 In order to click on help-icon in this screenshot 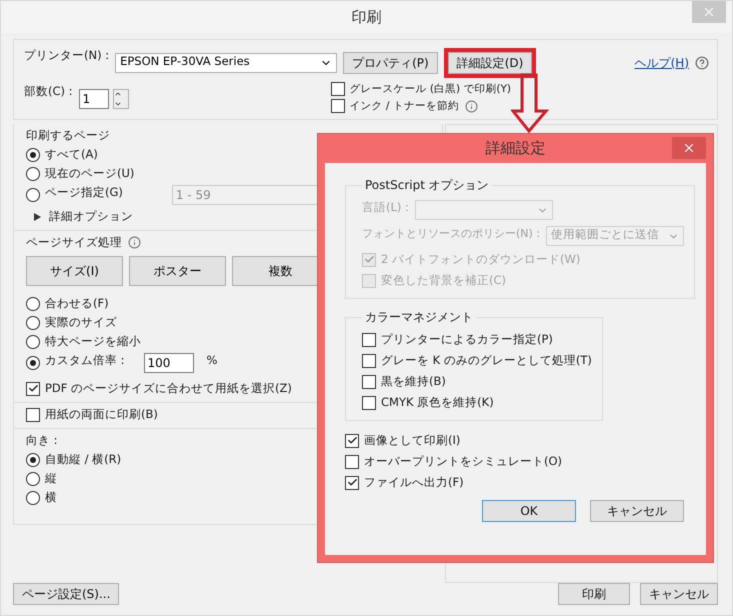, I will do `click(702, 63)`.